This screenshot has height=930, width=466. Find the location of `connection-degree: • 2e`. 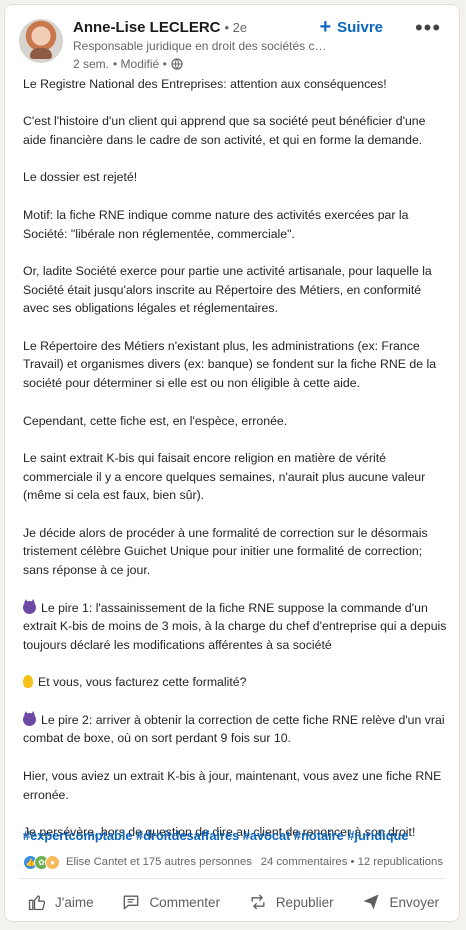

connection-degree: • 2e is located at coordinates (236, 27).